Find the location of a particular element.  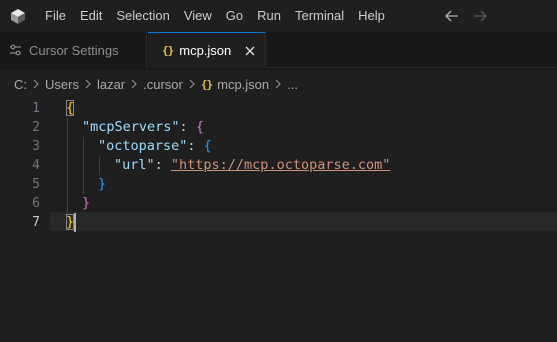

menu-help: Help is located at coordinates (371, 16).